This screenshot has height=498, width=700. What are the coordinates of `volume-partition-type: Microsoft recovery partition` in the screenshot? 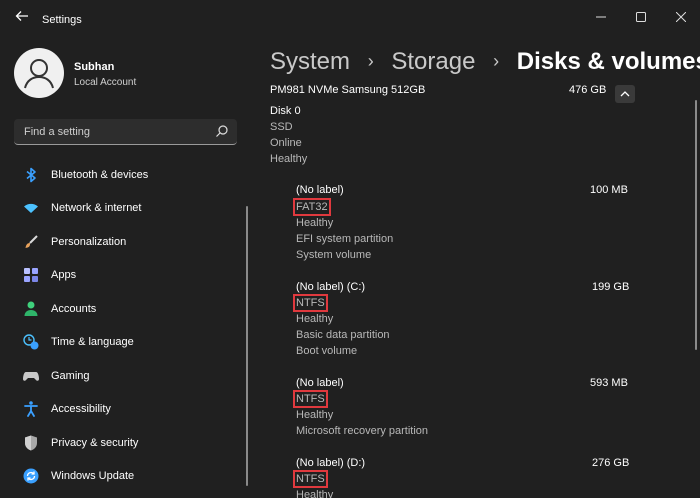 It's located at (362, 431).